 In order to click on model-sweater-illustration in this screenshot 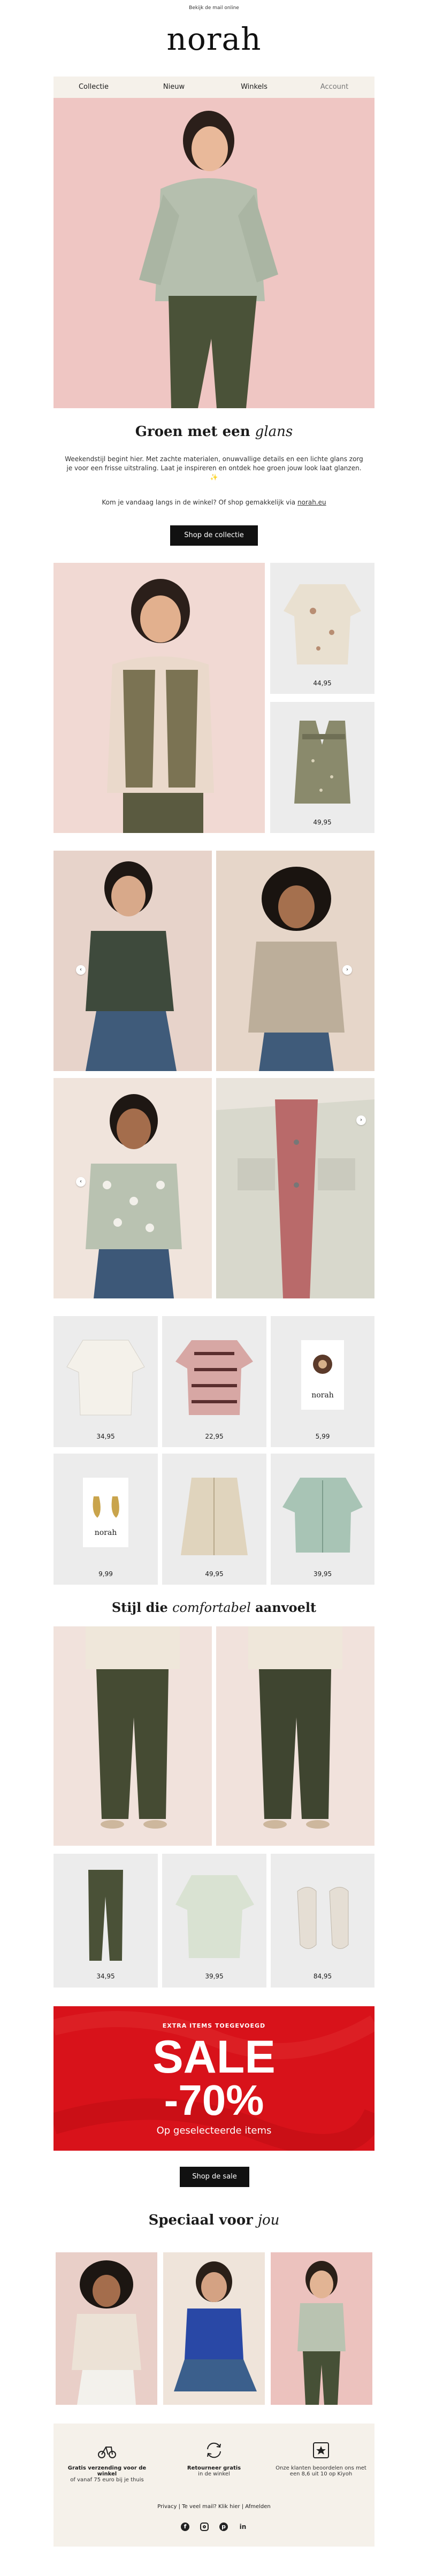, I will do `click(296, 969)`.